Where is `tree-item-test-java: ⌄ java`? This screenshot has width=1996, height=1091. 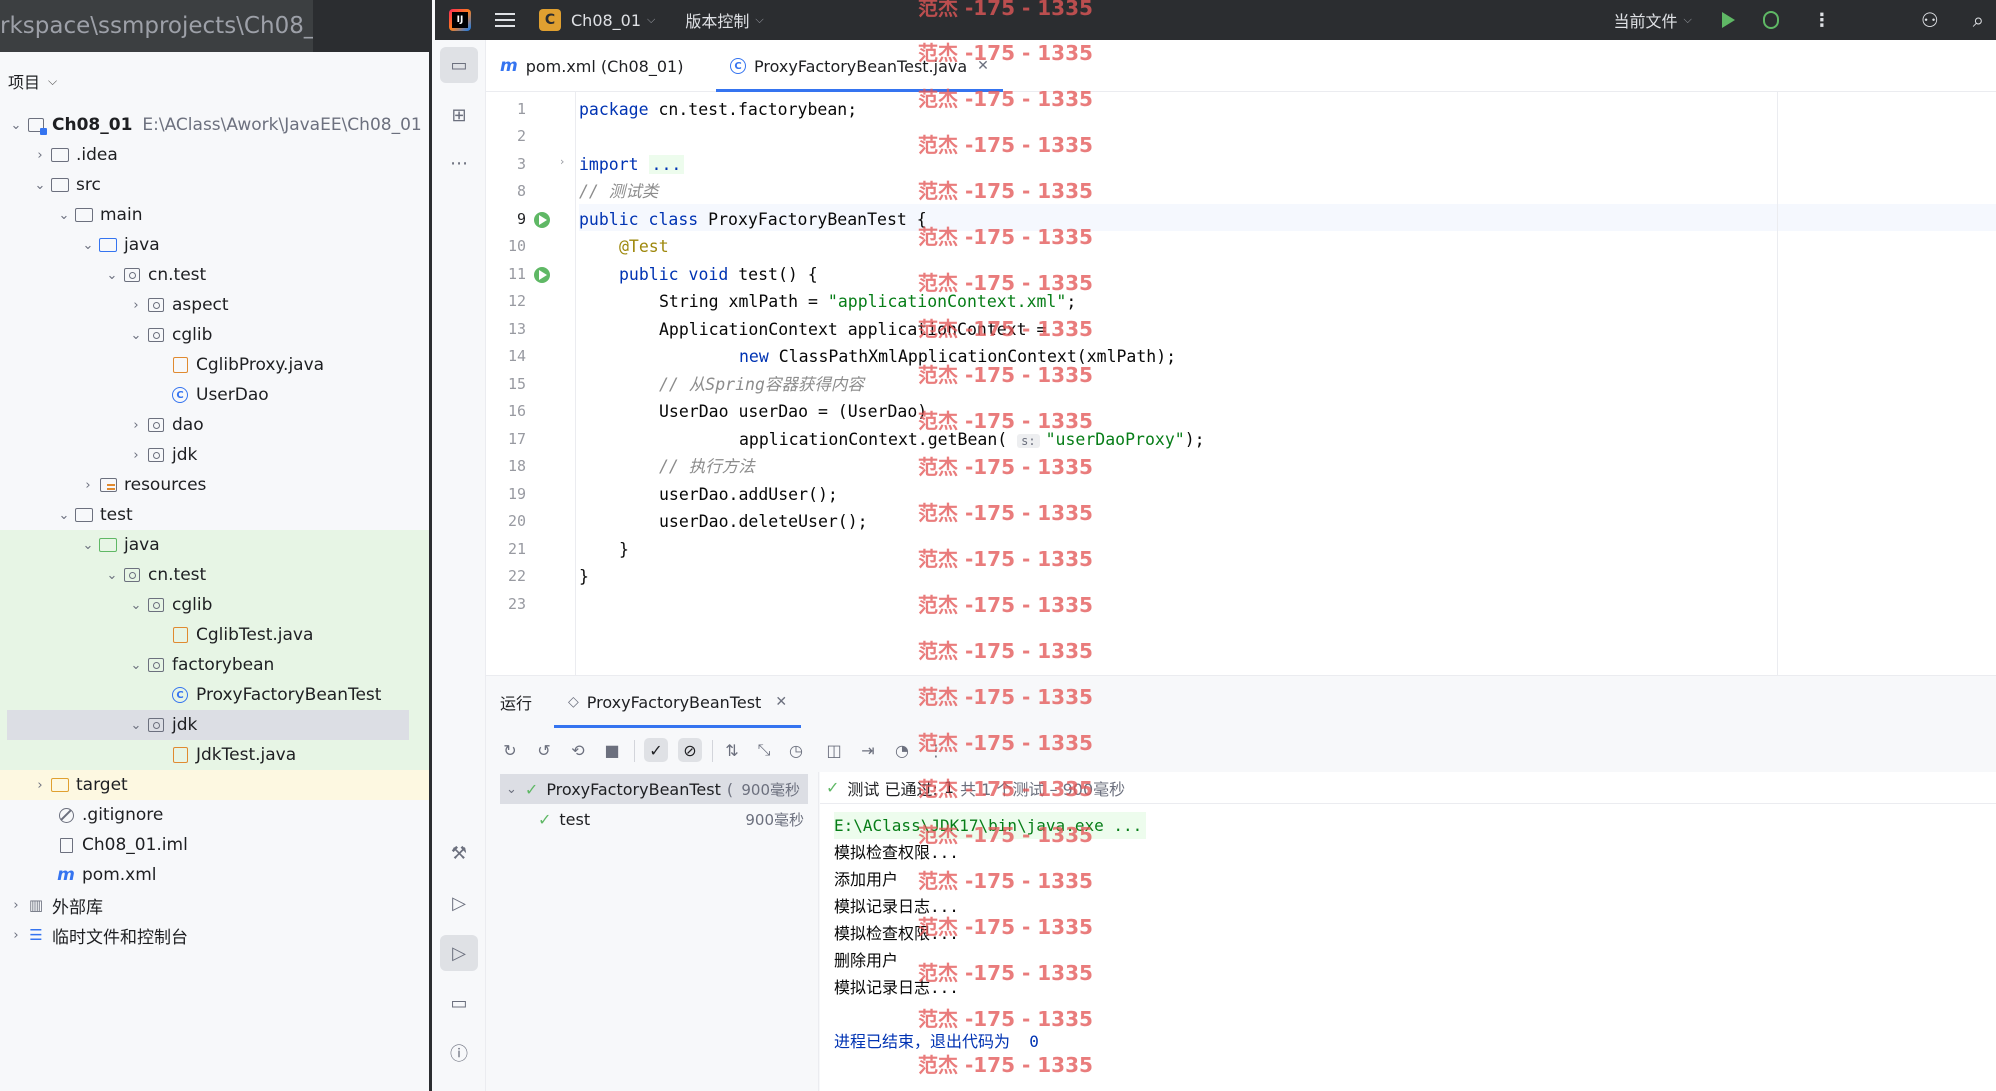 tree-item-test-java: ⌄ java is located at coordinates (214, 545).